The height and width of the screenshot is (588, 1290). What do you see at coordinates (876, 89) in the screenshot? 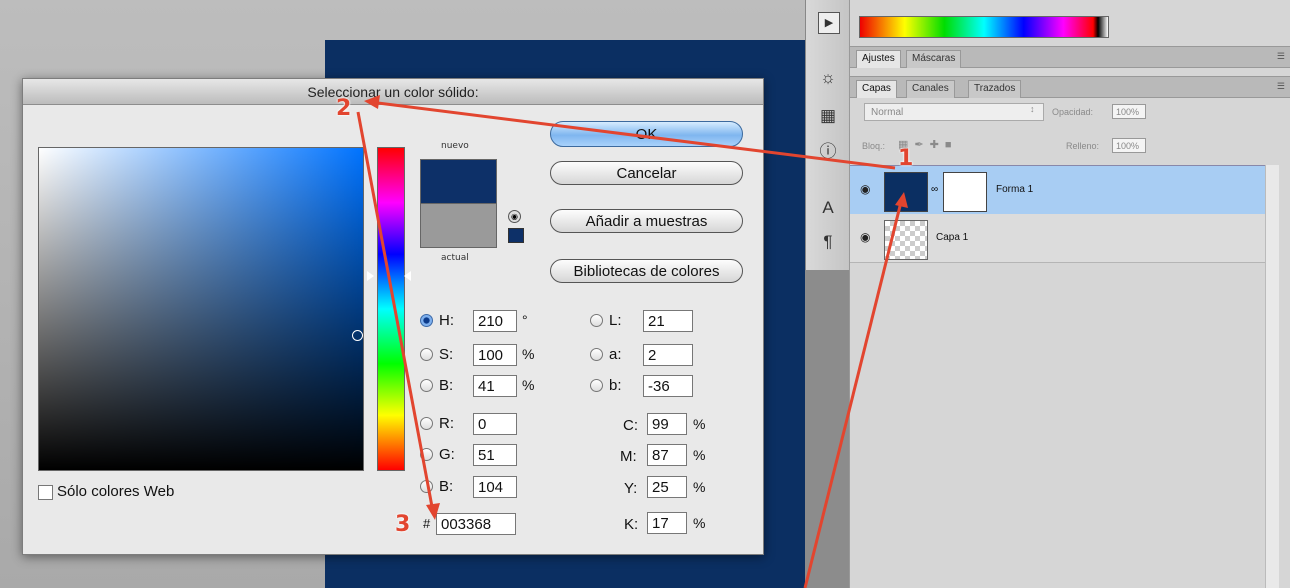
I see `tab-capas: Capas` at bounding box center [876, 89].